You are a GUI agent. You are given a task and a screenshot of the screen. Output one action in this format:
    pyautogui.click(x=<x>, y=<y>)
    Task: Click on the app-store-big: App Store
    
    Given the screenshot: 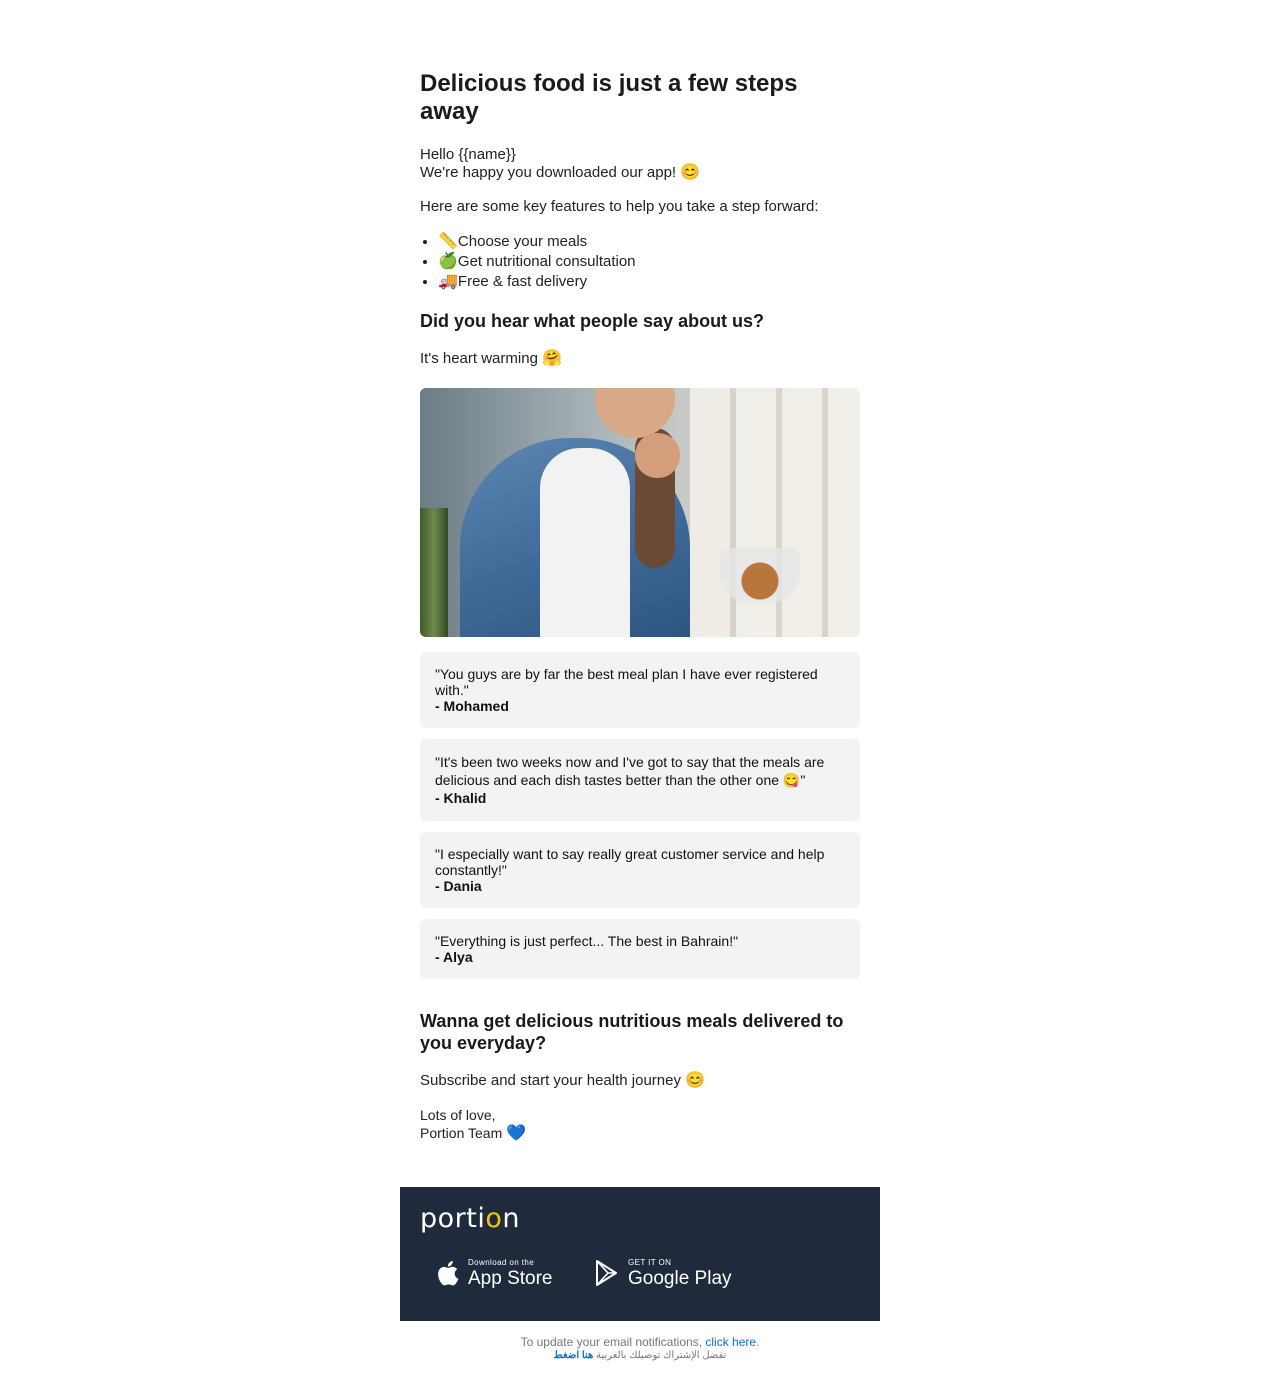 What is the action you would take?
    pyautogui.click(x=510, y=1278)
    